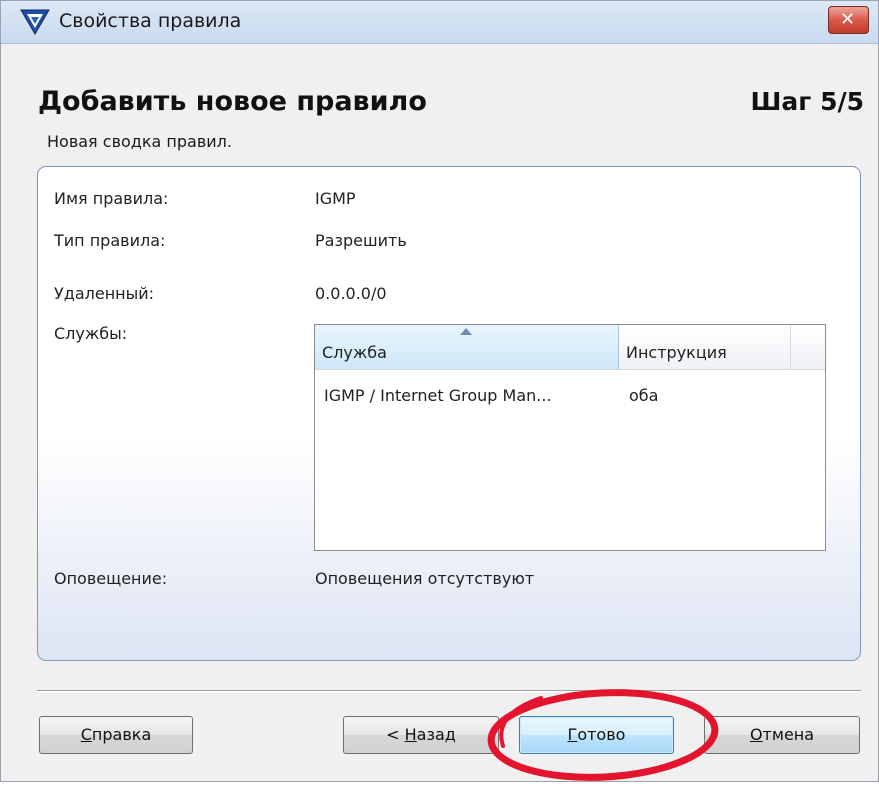 The image size is (879, 787). I want to click on back-button-prefix: <, so click(395, 734).